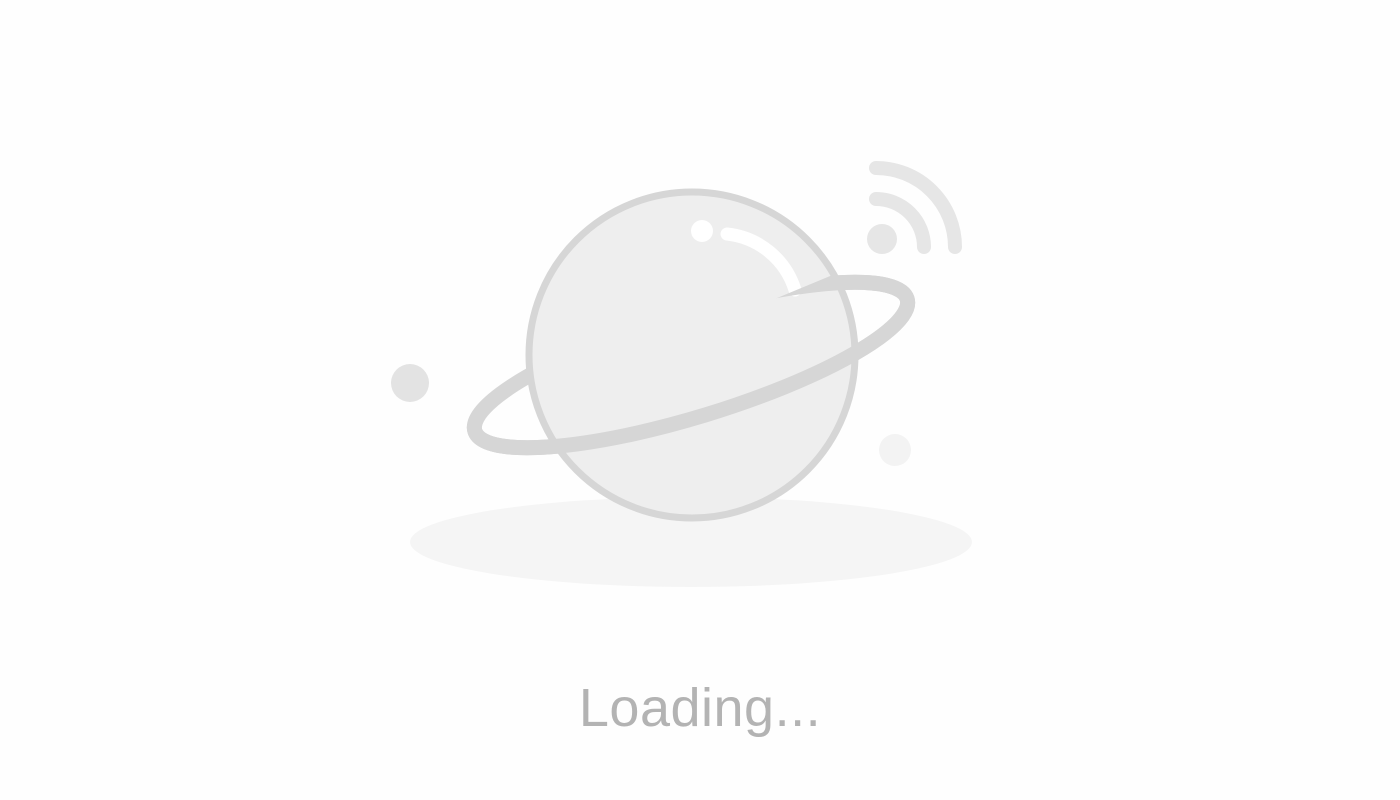 This screenshot has width=1400, height=800. I want to click on planet-highlight-dot, so click(702, 231).